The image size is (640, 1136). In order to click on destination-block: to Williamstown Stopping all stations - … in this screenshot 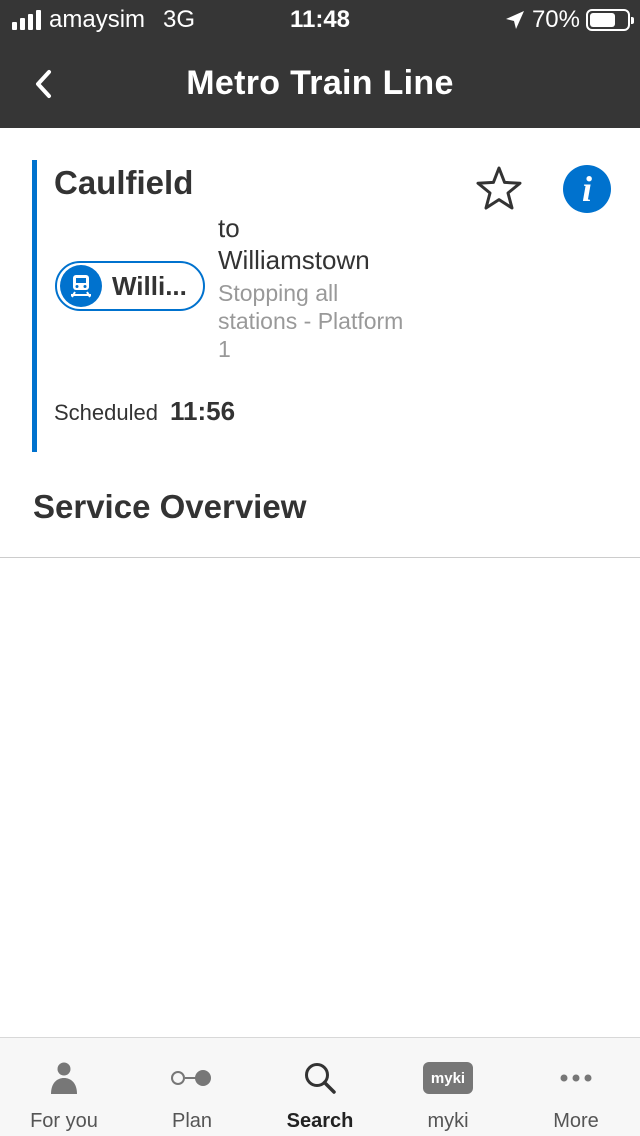, I will do `click(318, 287)`.